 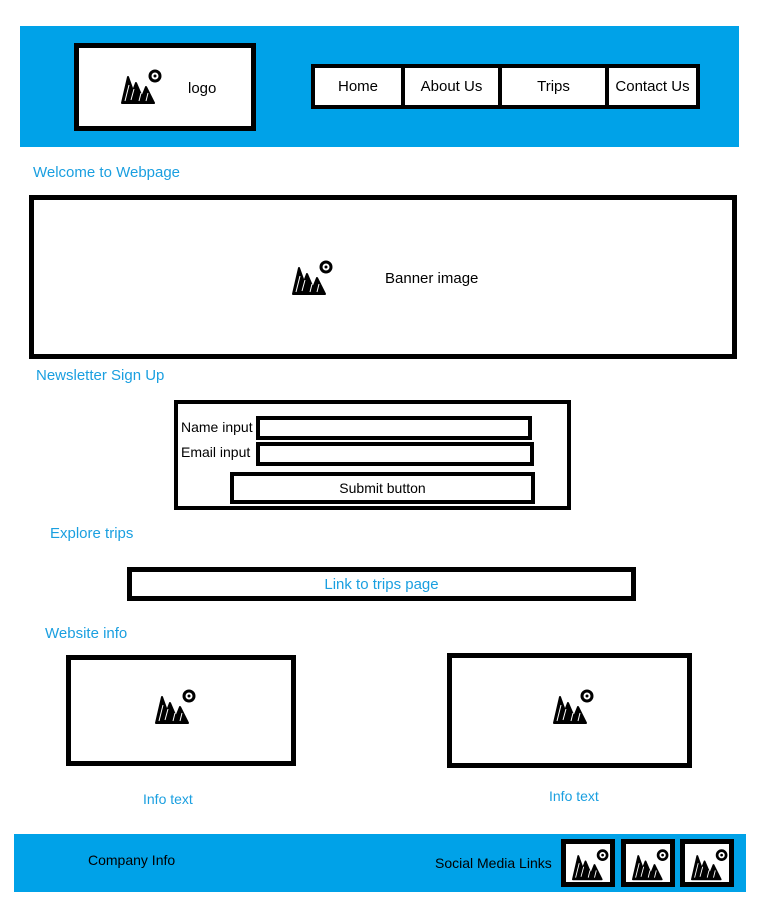 What do you see at coordinates (574, 796) in the screenshot?
I see `info-text-right: Info text` at bounding box center [574, 796].